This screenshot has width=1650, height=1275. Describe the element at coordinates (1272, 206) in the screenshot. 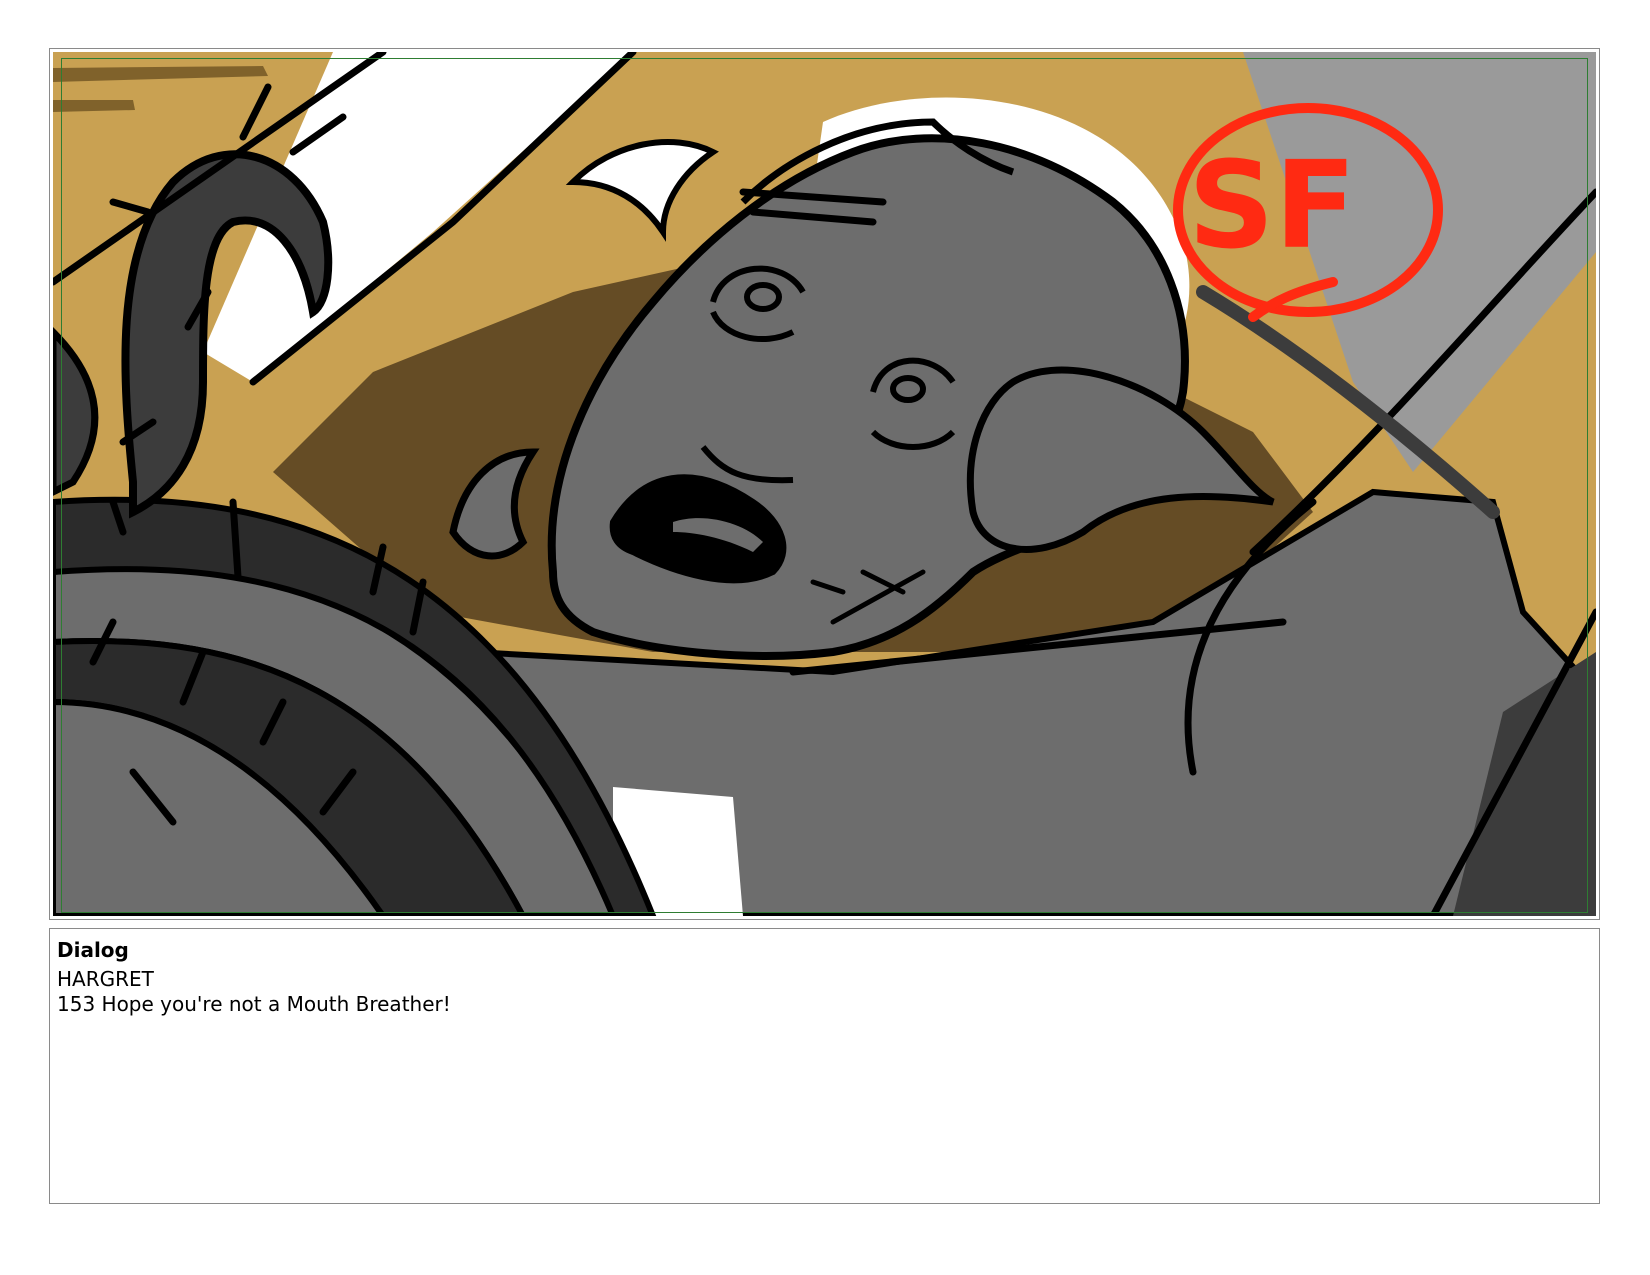

I see `watermark-text: SF` at that location.